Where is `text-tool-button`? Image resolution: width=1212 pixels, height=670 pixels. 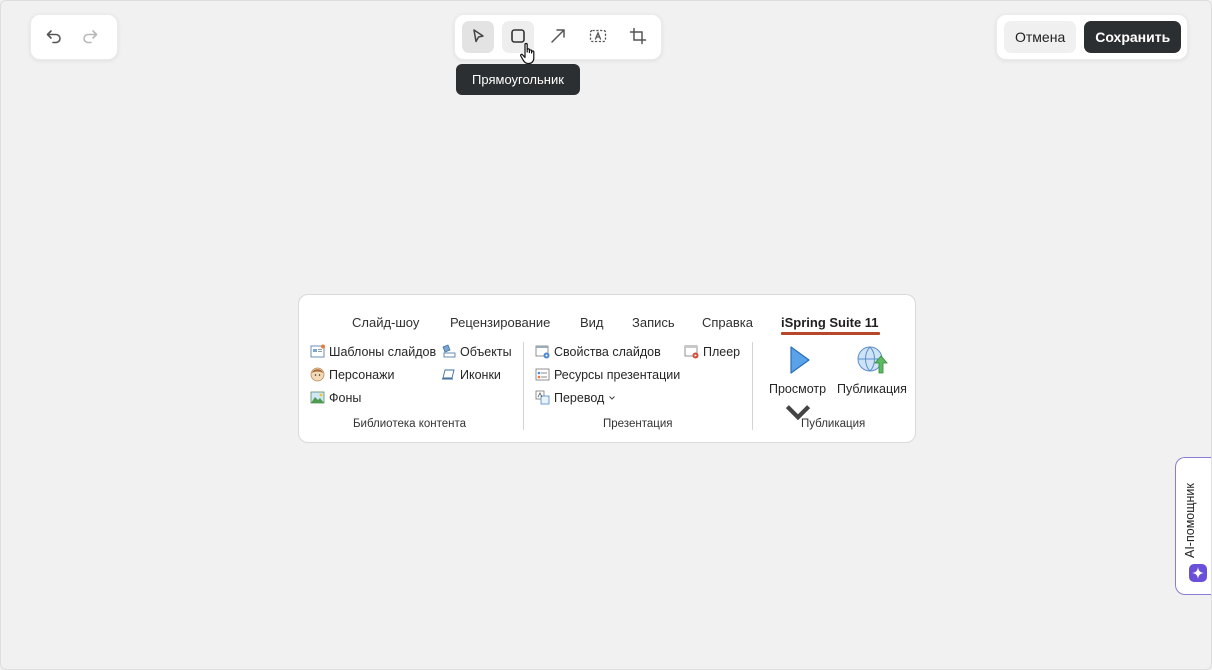 text-tool-button is located at coordinates (598, 37).